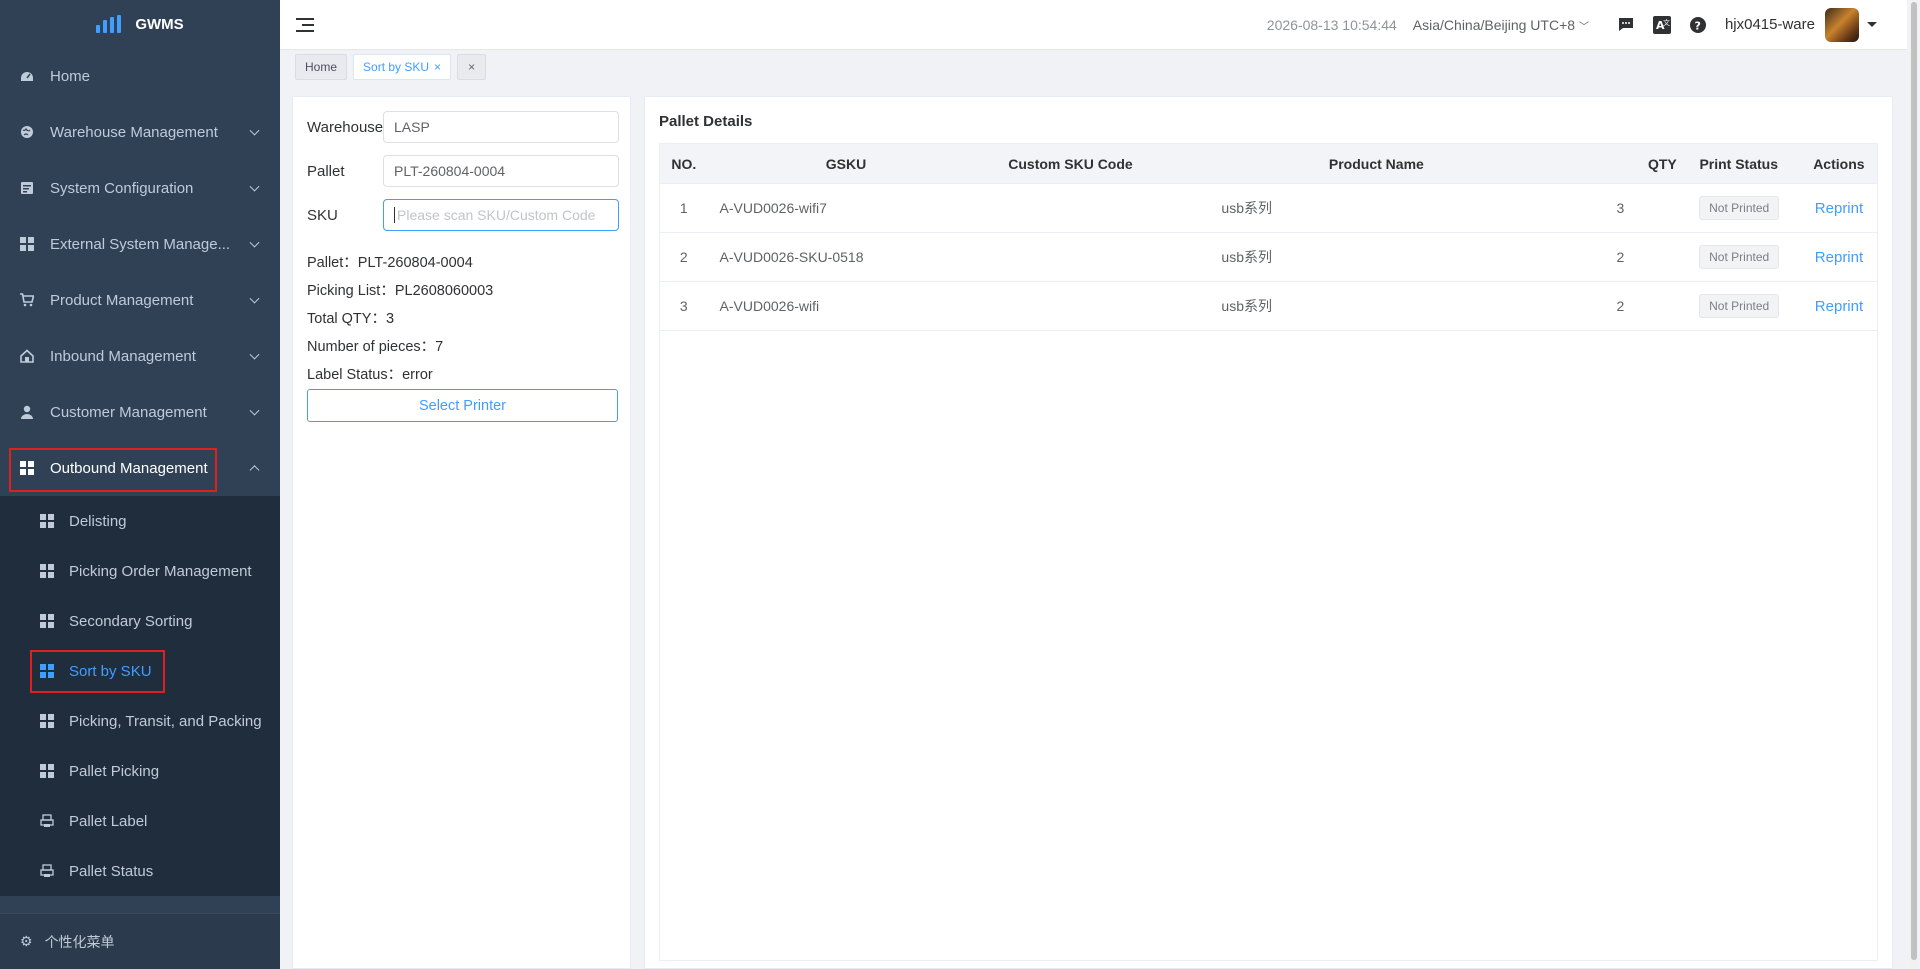  I want to click on dashboard-icon, so click(27, 76).